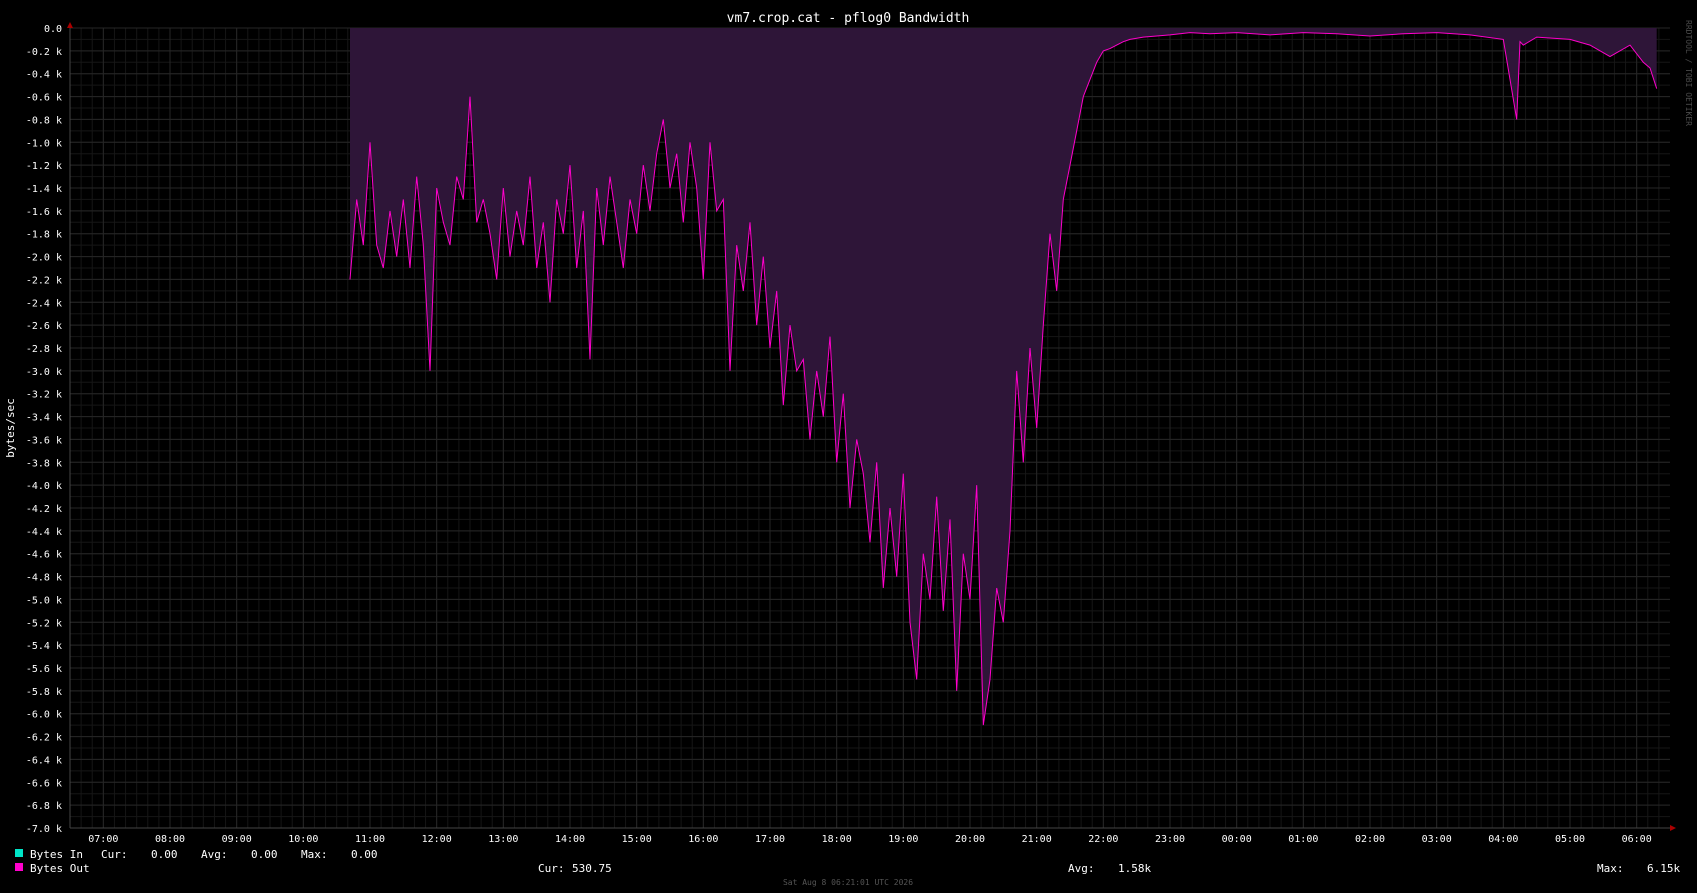  Describe the element at coordinates (703, 839) in the screenshot. I see `x-tick-label: 16:00` at that location.